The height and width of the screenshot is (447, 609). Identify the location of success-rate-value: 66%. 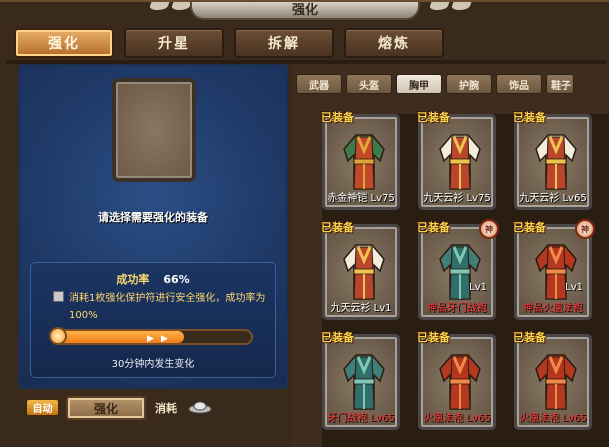
(176, 279).